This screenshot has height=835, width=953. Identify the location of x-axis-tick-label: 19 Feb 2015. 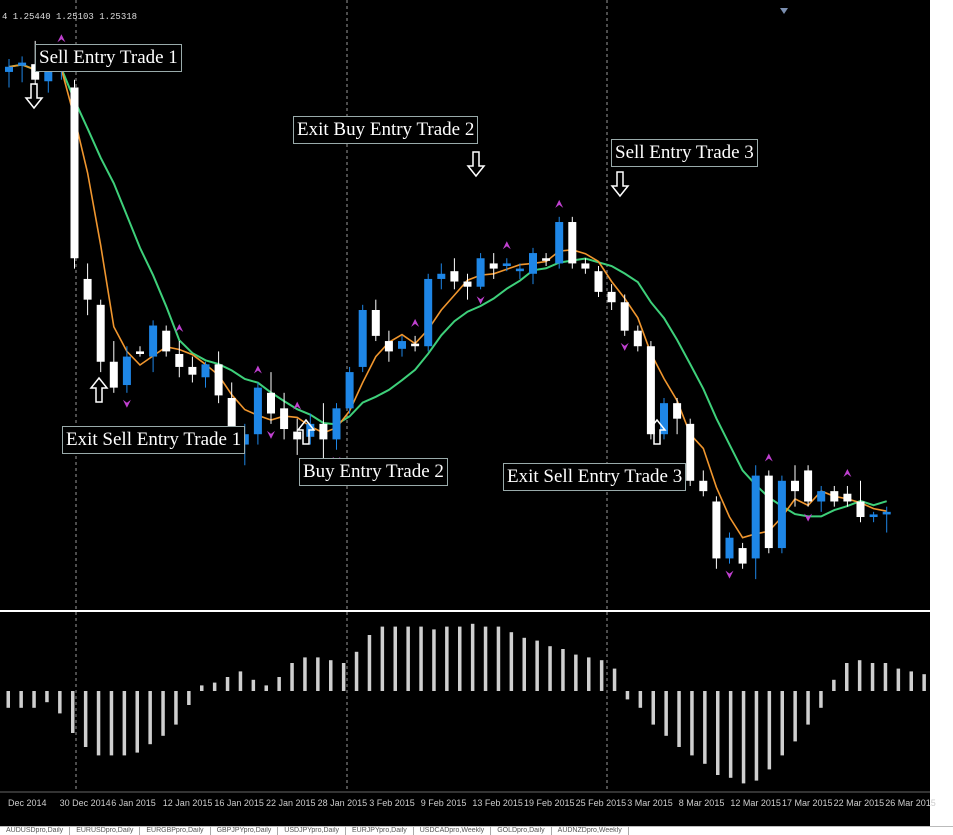
(549, 803).